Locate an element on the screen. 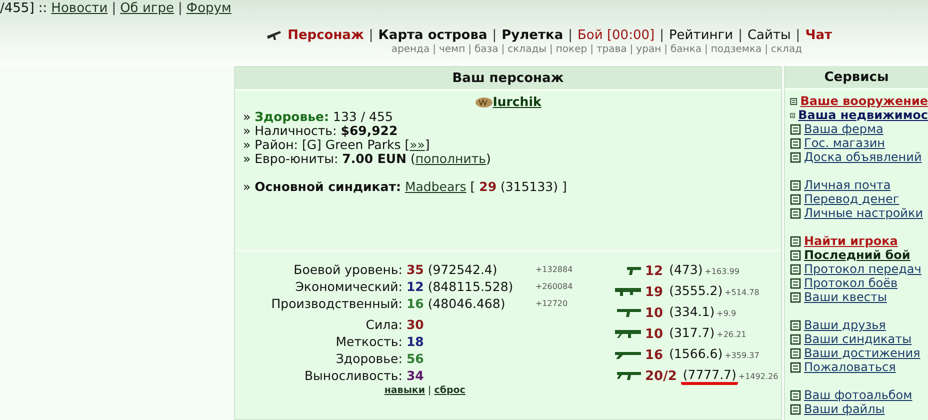 The height and width of the screenshot is (420, 928). level-points: (972542.4) is located at coordinates (463, 269).